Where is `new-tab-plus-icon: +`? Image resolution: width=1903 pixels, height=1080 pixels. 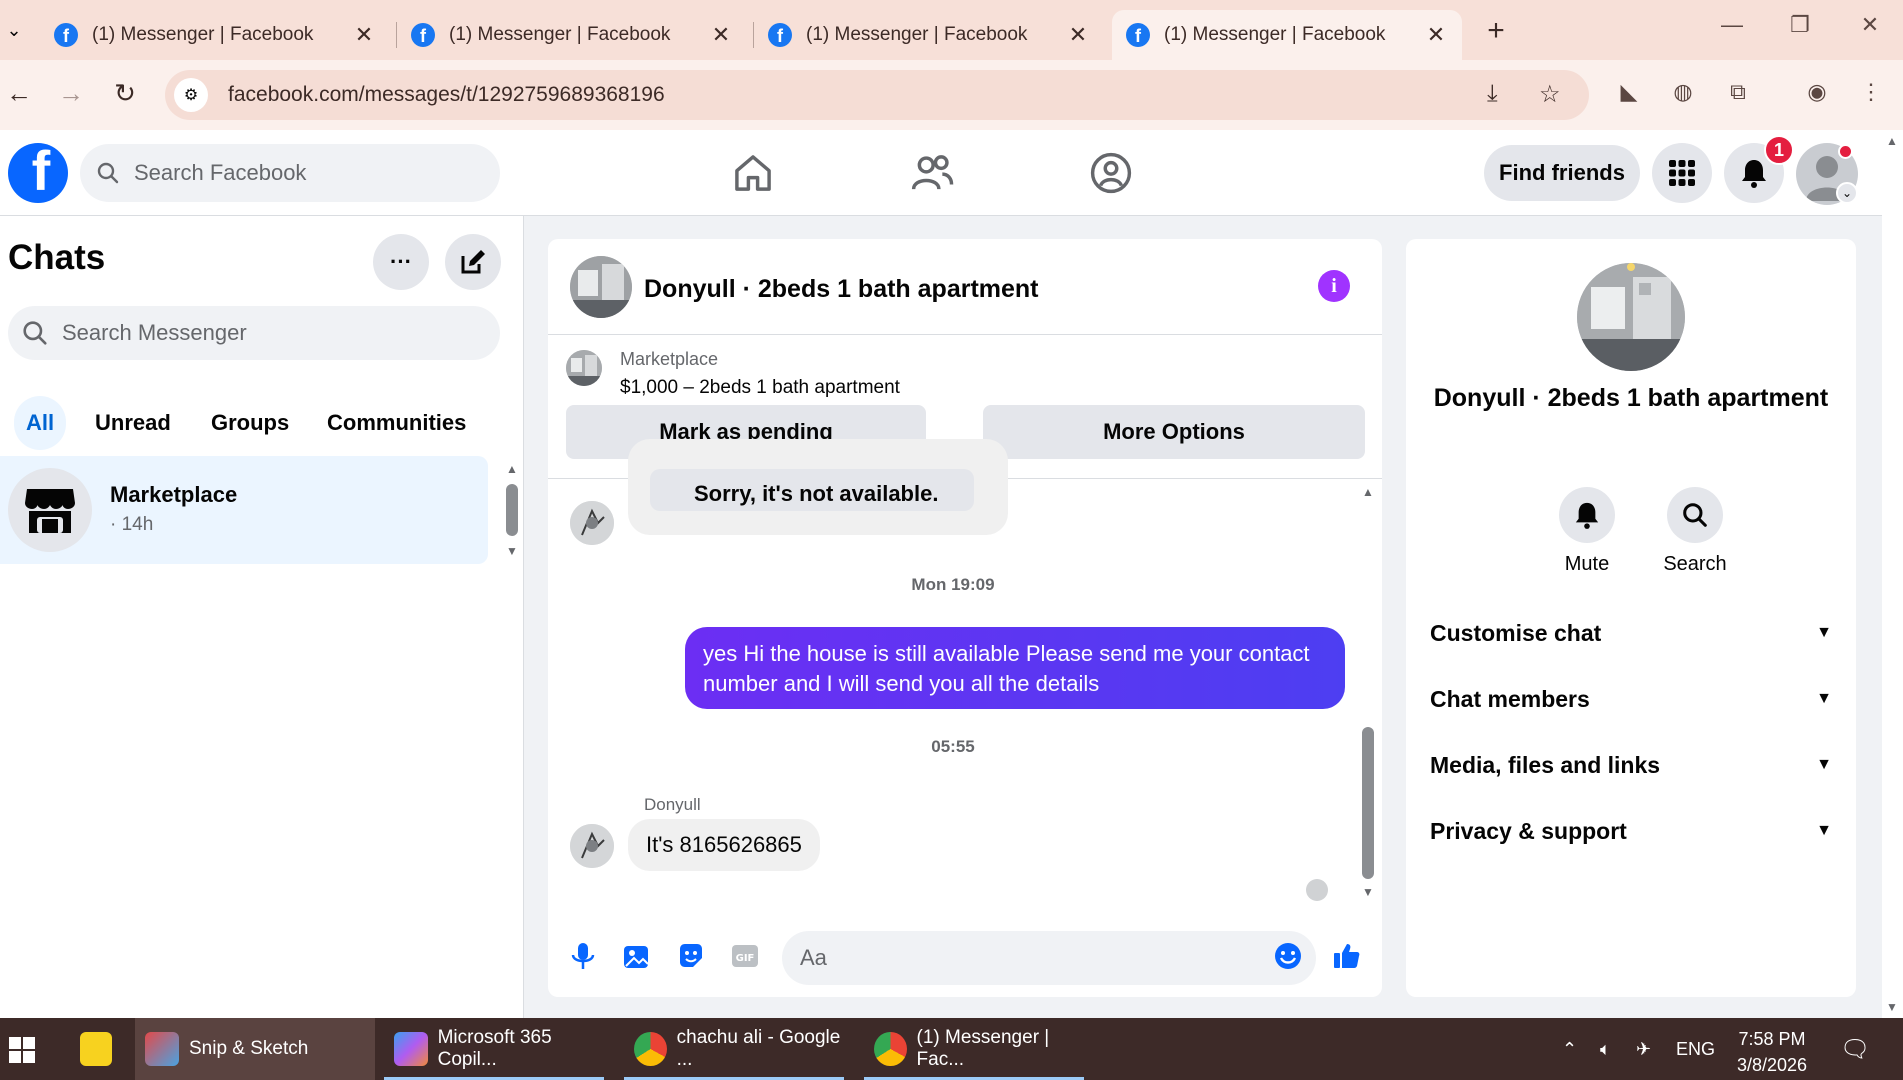 new-tab-plus-icon: + is located at coordinates (1496, 31).